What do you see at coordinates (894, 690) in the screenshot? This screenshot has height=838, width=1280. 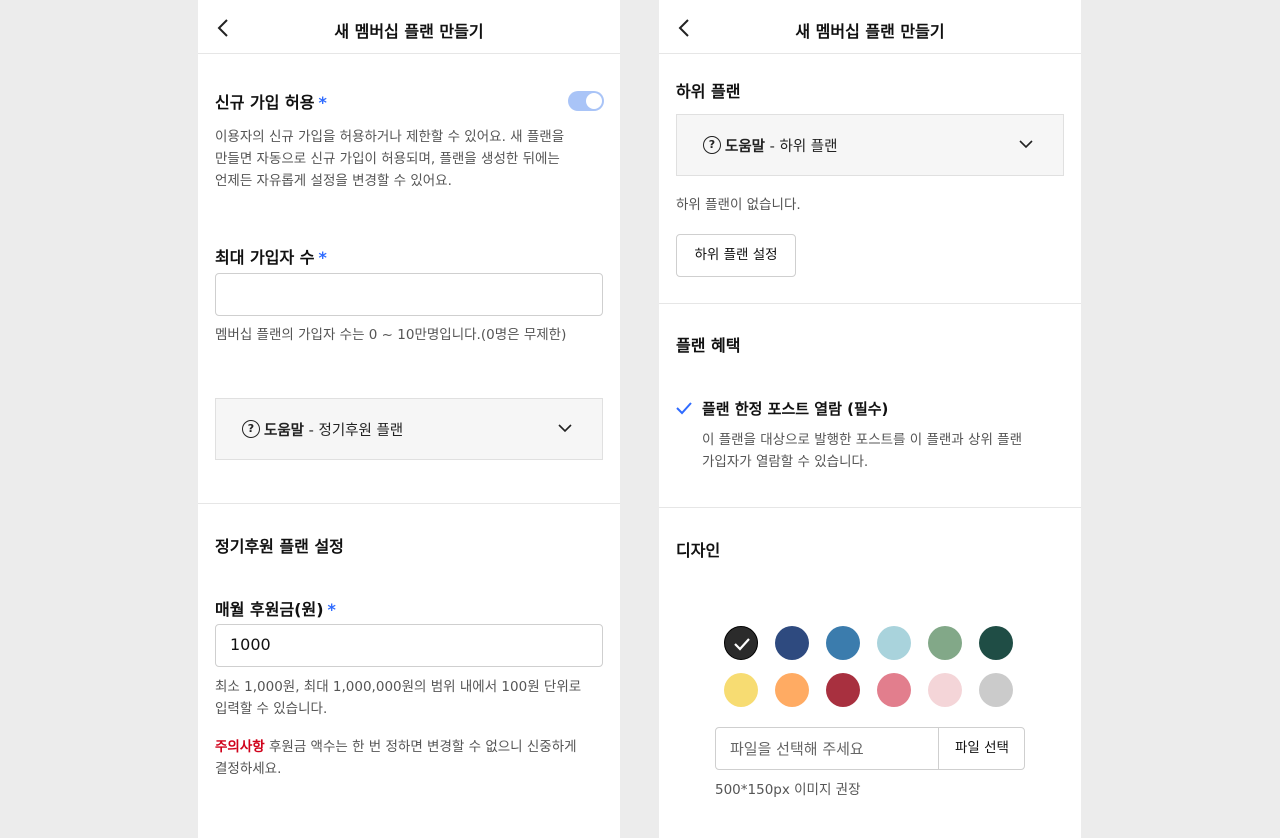 I see `color-swatch-pink` at bounding box center [894, 690].